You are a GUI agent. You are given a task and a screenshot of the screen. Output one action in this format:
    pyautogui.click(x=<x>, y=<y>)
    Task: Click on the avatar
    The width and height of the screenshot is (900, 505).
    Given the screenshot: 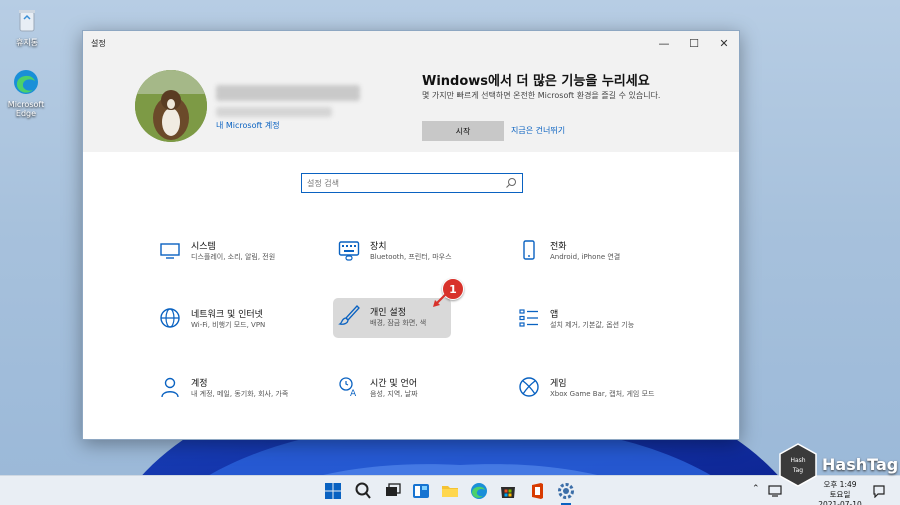 What is the action you would take?
    pyautogui.click(x=171, y=106)
    